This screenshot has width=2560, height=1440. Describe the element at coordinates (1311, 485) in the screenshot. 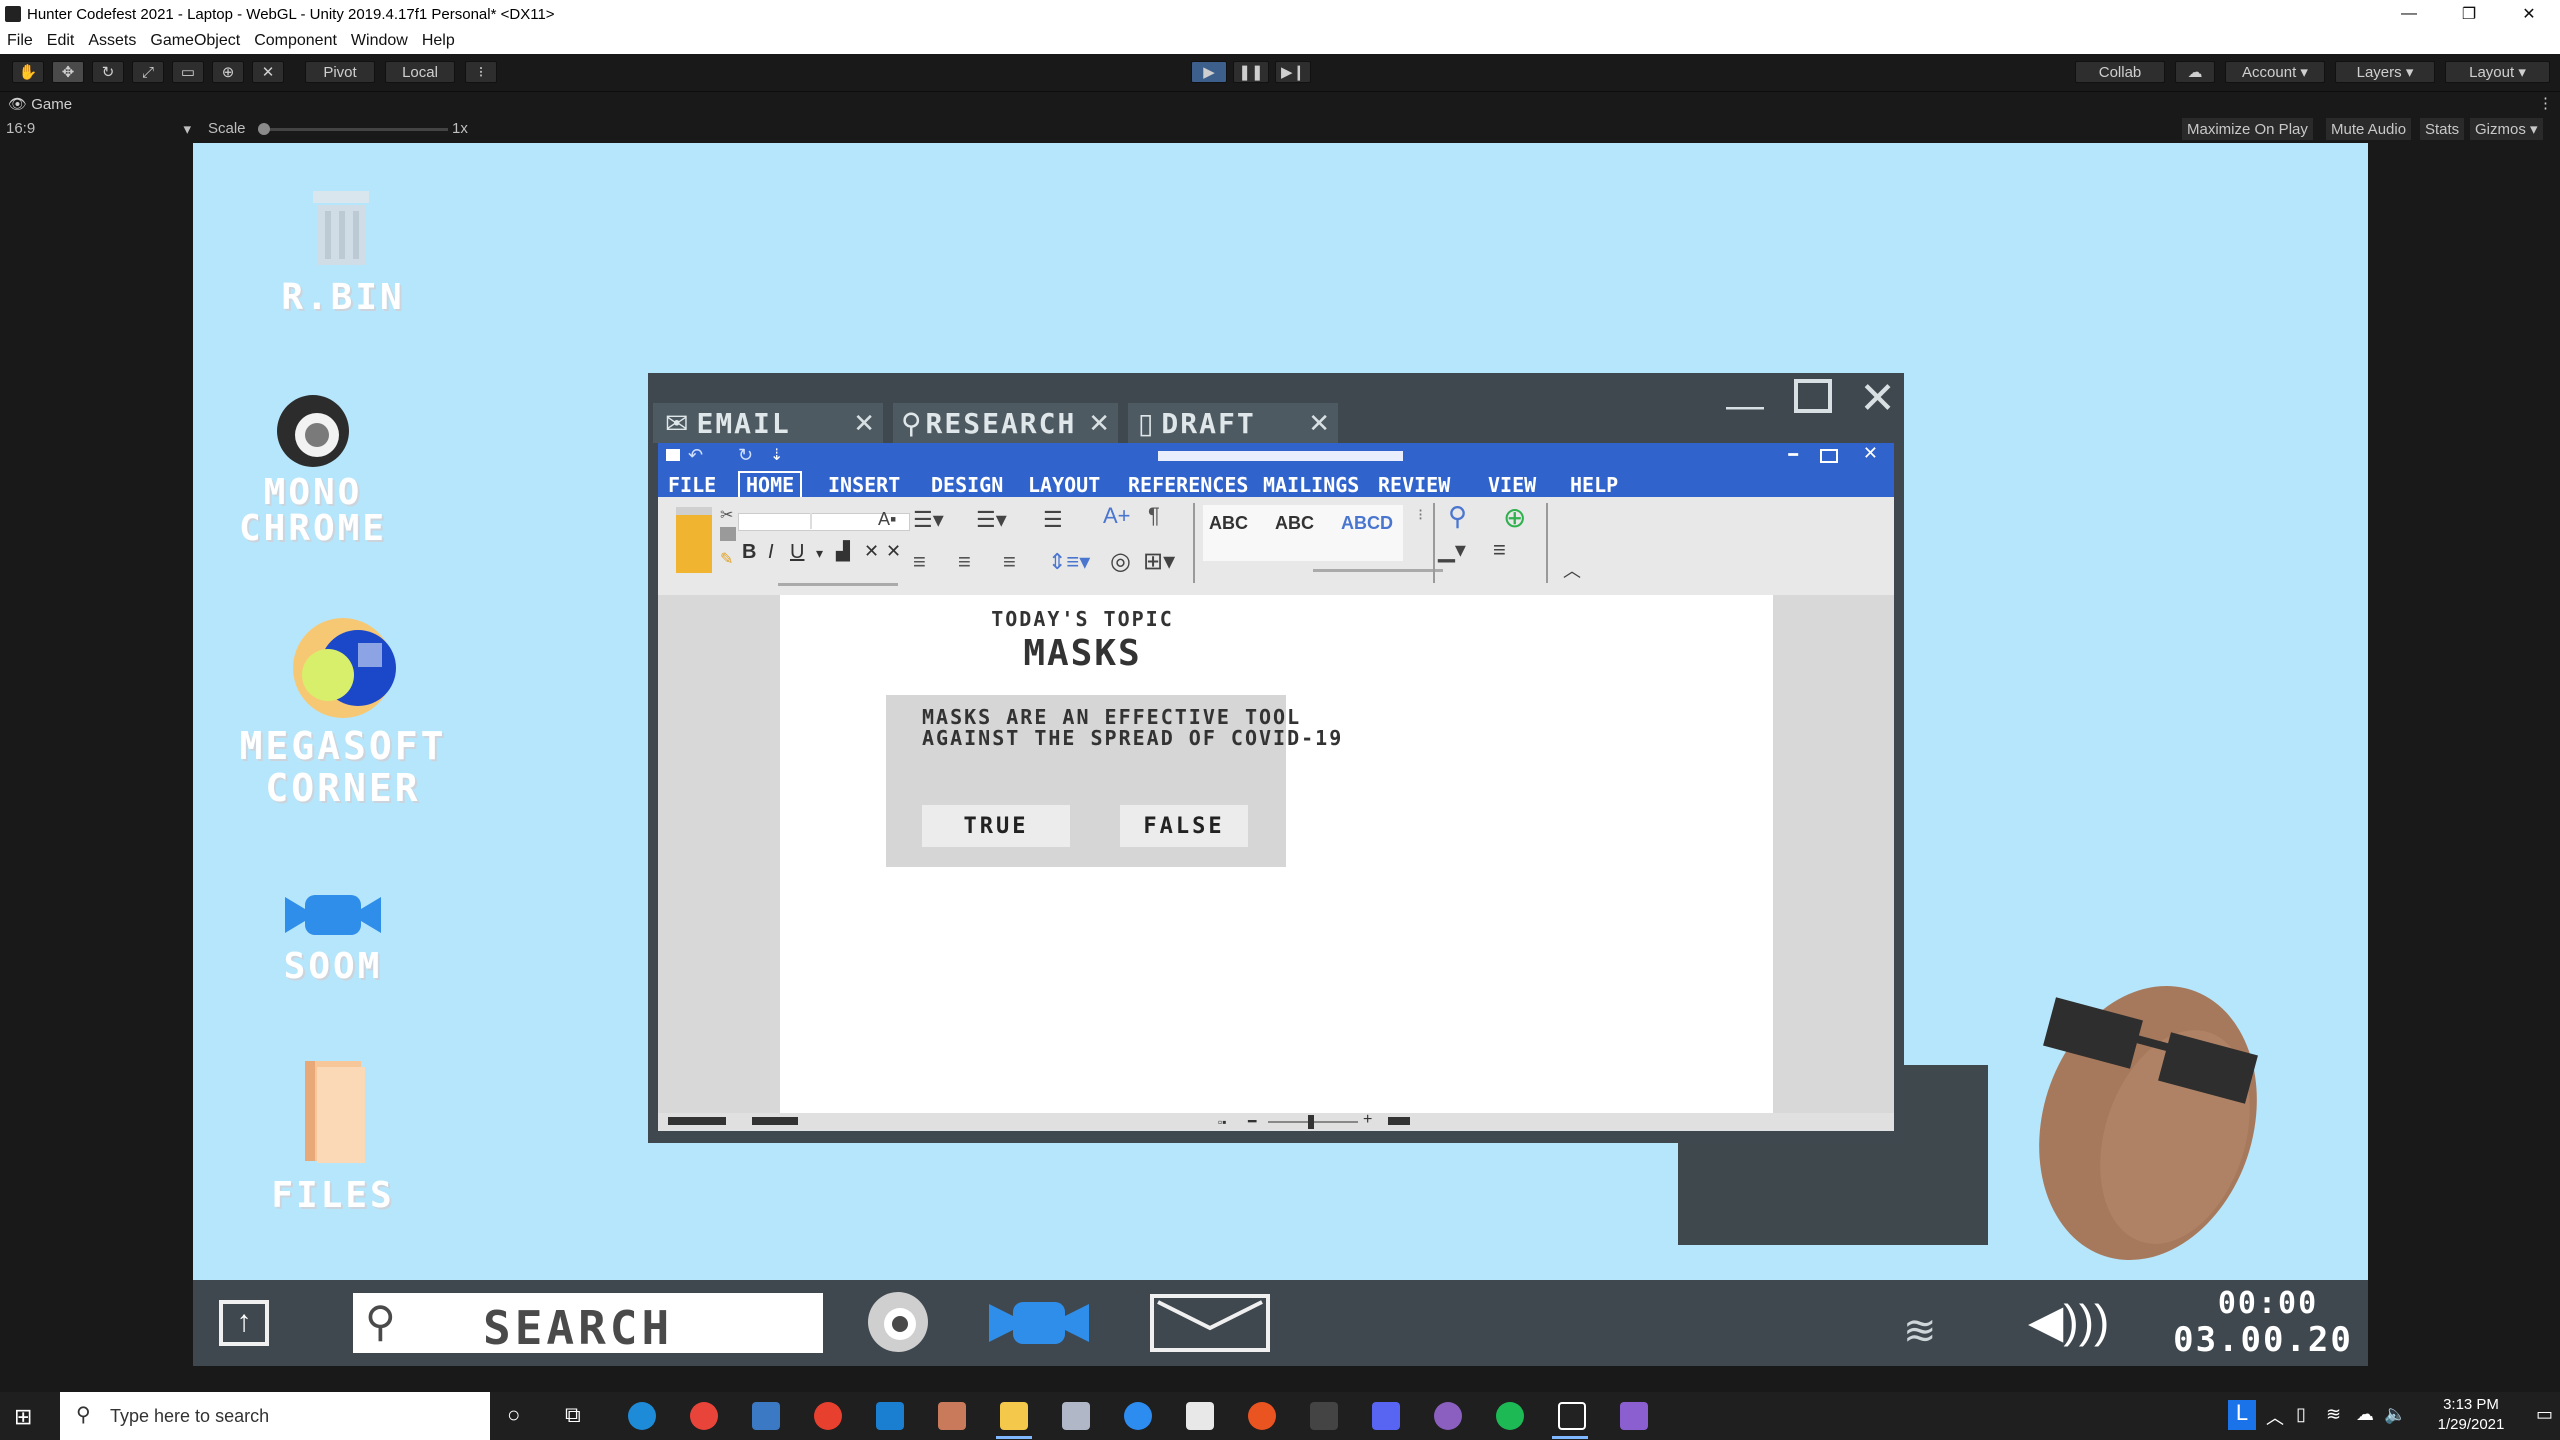

I see `ribbon-tab-mailings: MAILINGS` at that location.